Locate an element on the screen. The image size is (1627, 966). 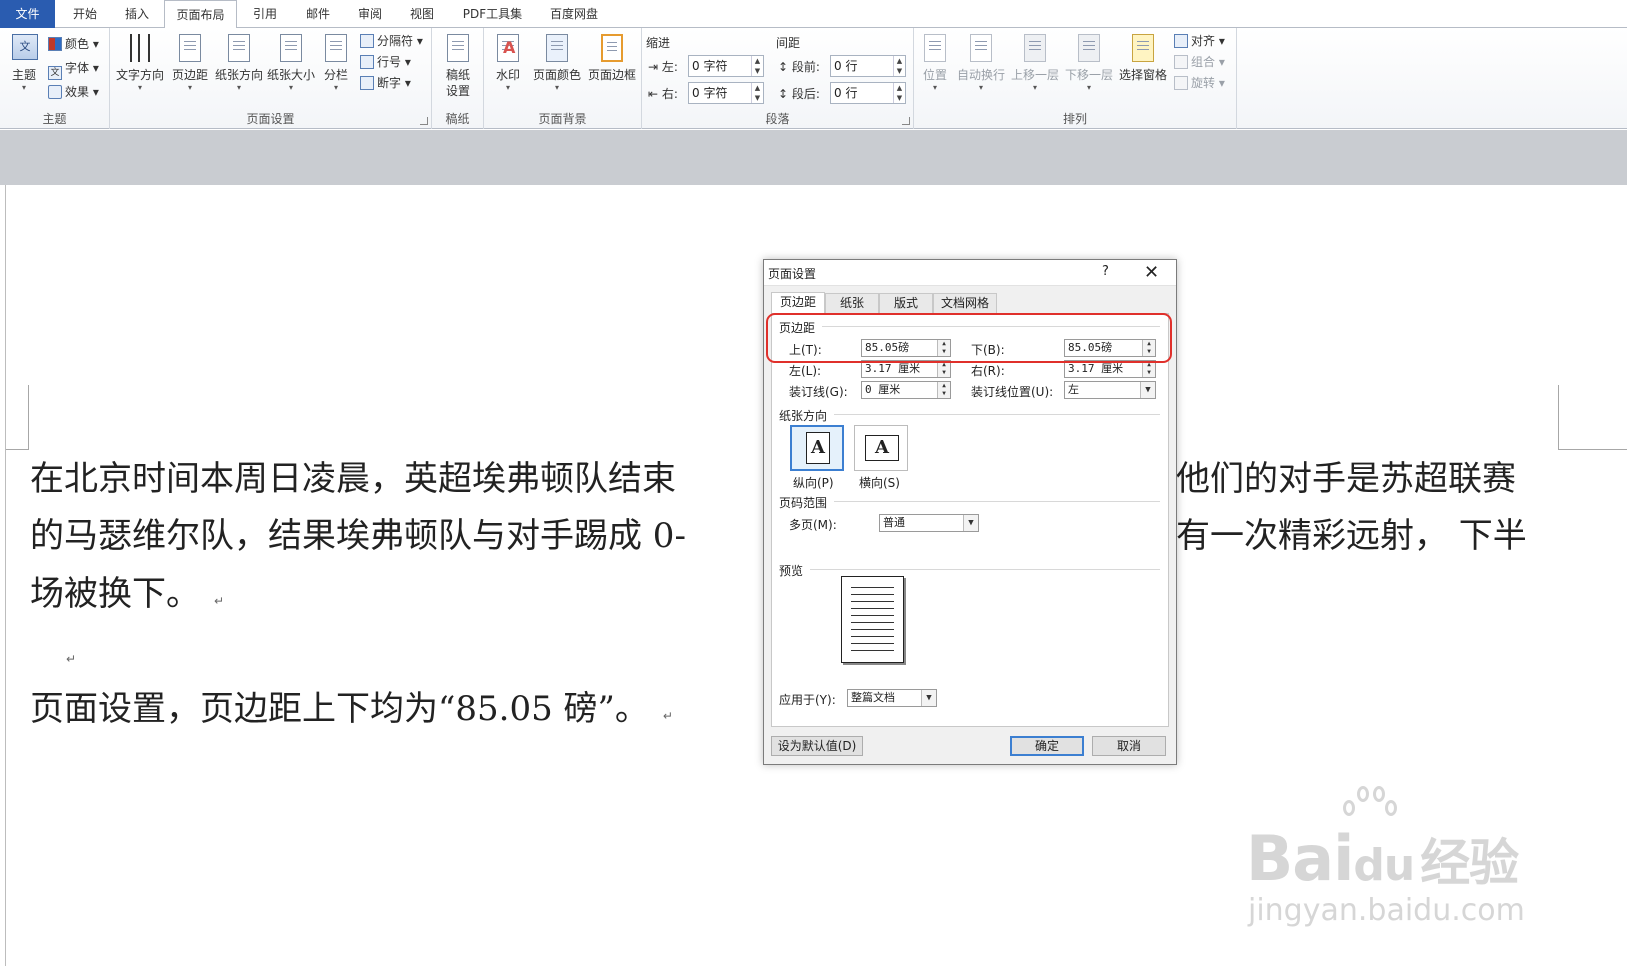
page-color-button: 页面颜色 ▾ is located at coordinates (557, 62).